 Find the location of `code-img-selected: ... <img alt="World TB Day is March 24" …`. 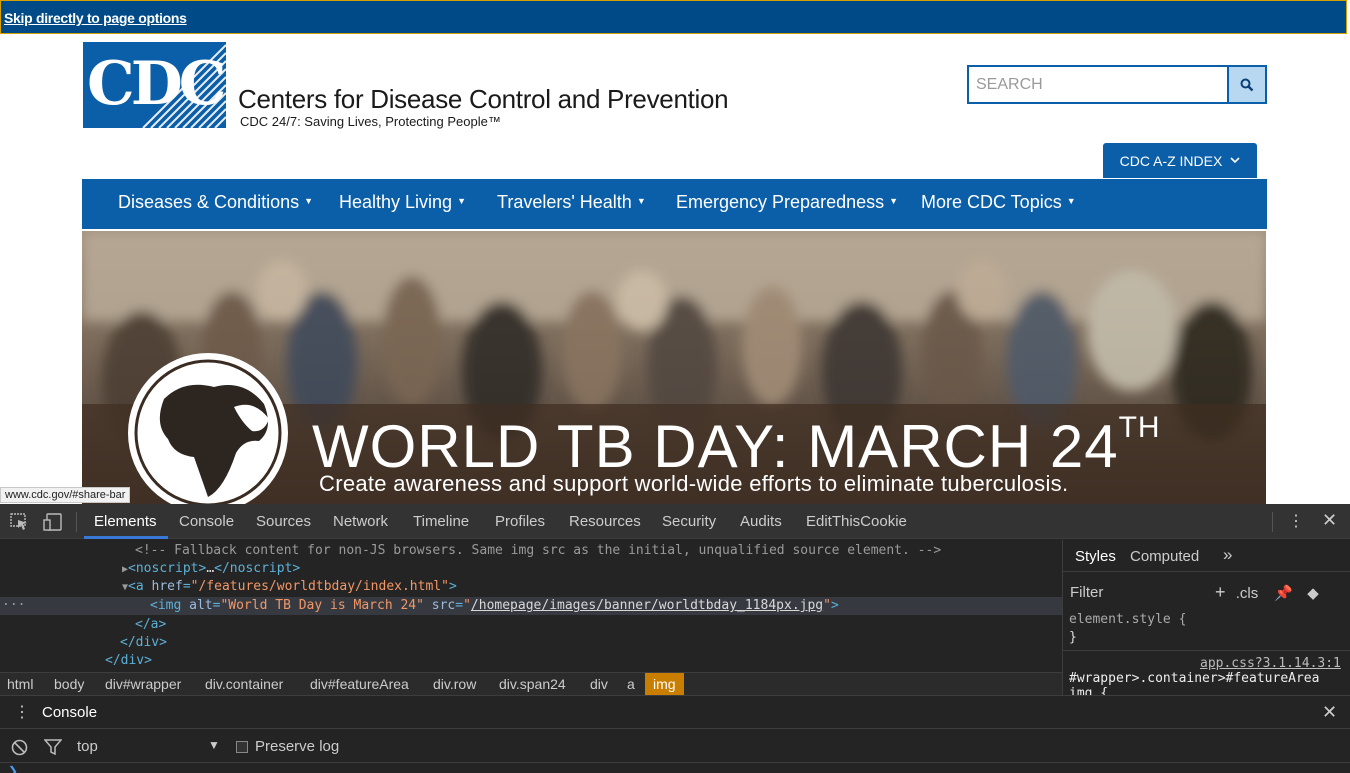

code-img-selected: ... <img alt="World TB Day is March 24" … is located at coordinates (531, 604).